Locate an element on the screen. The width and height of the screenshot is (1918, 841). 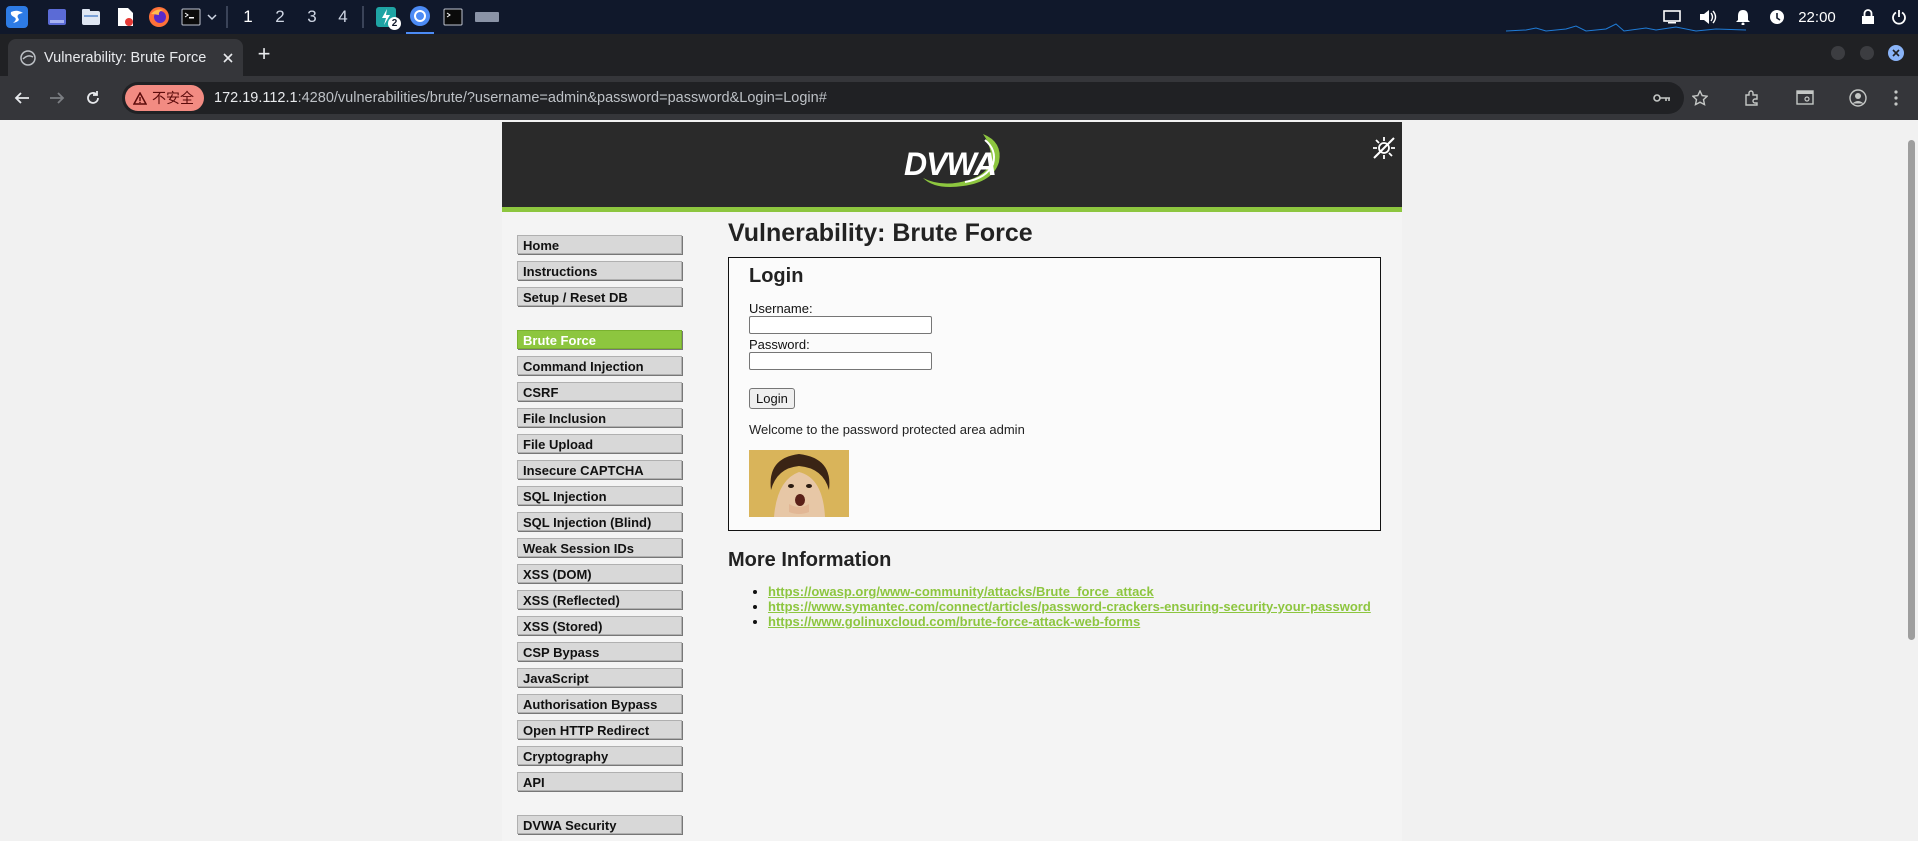
menu-item-sql-injection-blind: SQL Injection (Blind) is located at coordinates (599, 521).